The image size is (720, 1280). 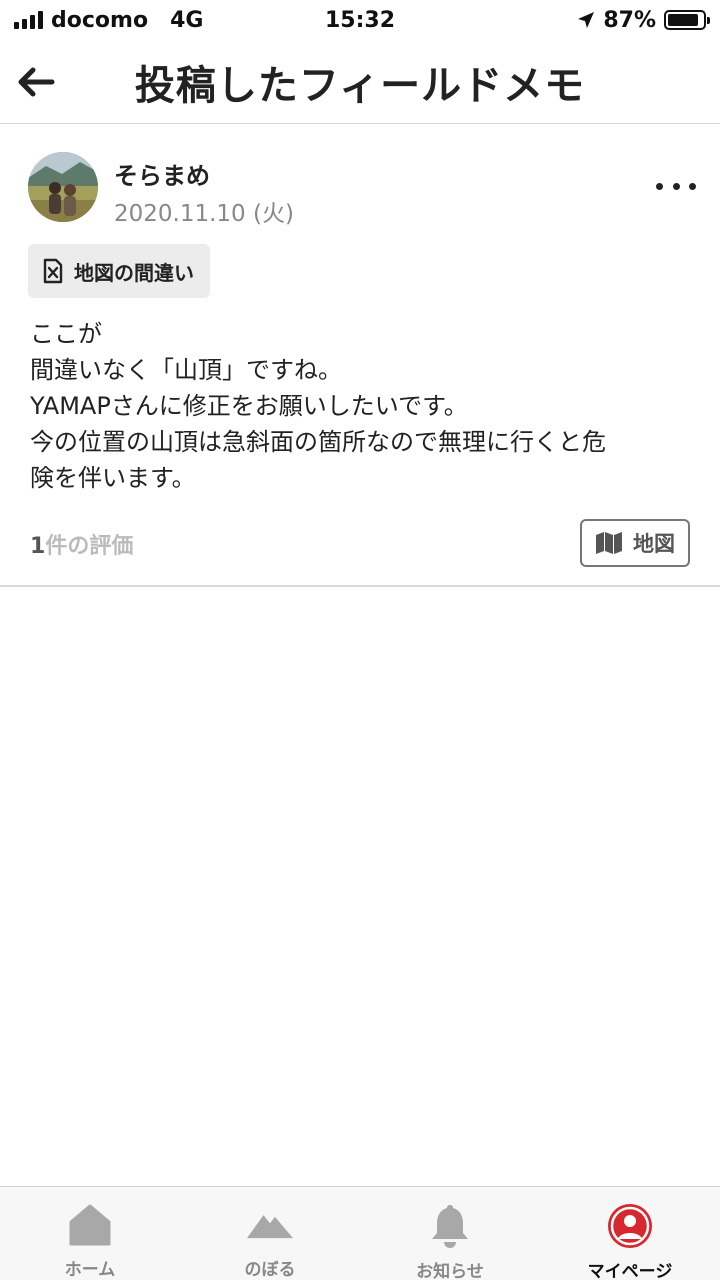 I want to click on avatar, so click(x=63, y=187).